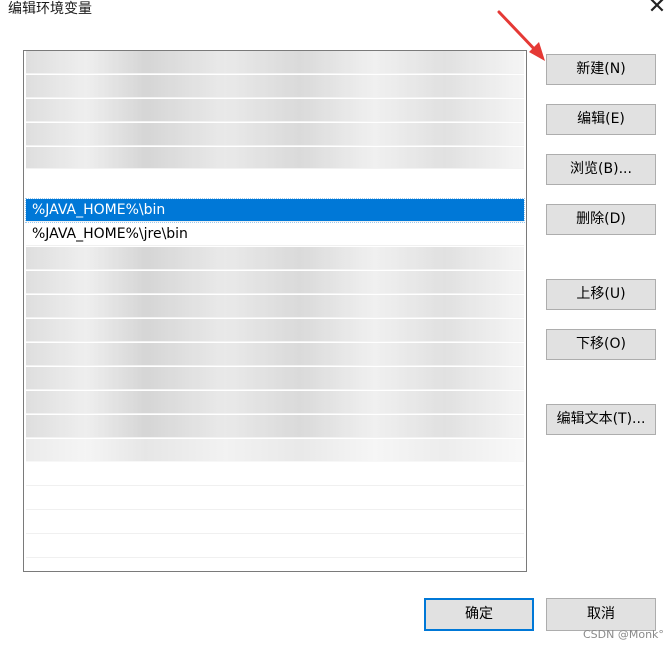 This screenshot has height=649, width=670. What do you see at coordinates (521, 35) in the screenshot?
I see `red-arrow-icon` at bounding box center [521, 35].